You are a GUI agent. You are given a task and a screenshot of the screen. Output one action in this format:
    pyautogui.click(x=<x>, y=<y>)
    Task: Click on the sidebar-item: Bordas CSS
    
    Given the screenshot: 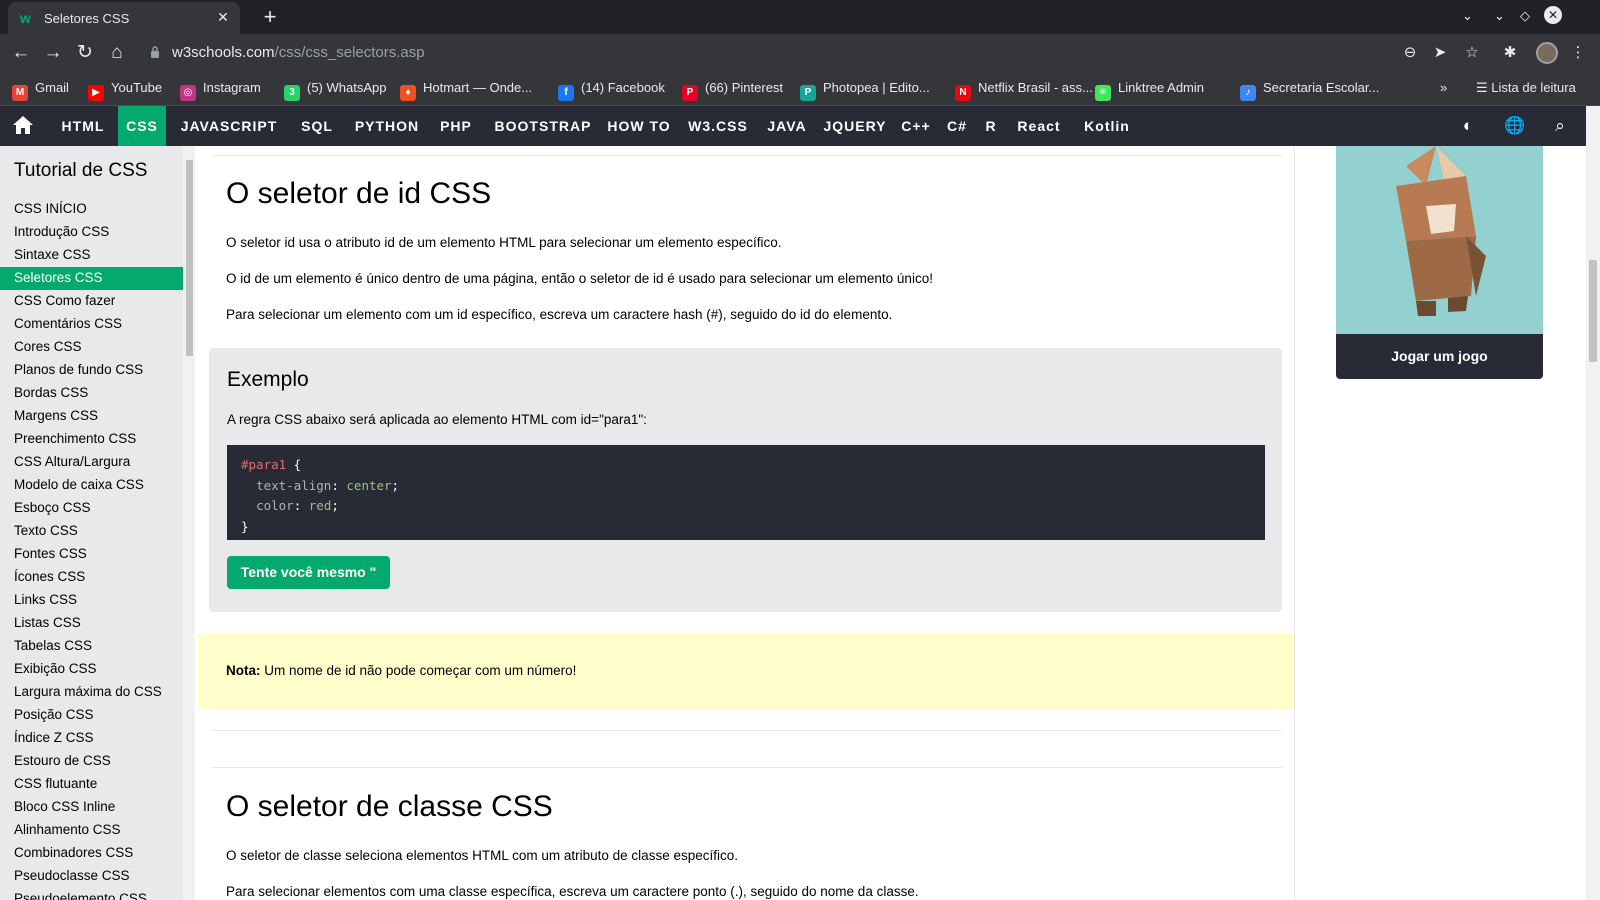 What is the action you would take?
    pyautogui.click(x=91, y=393)
    